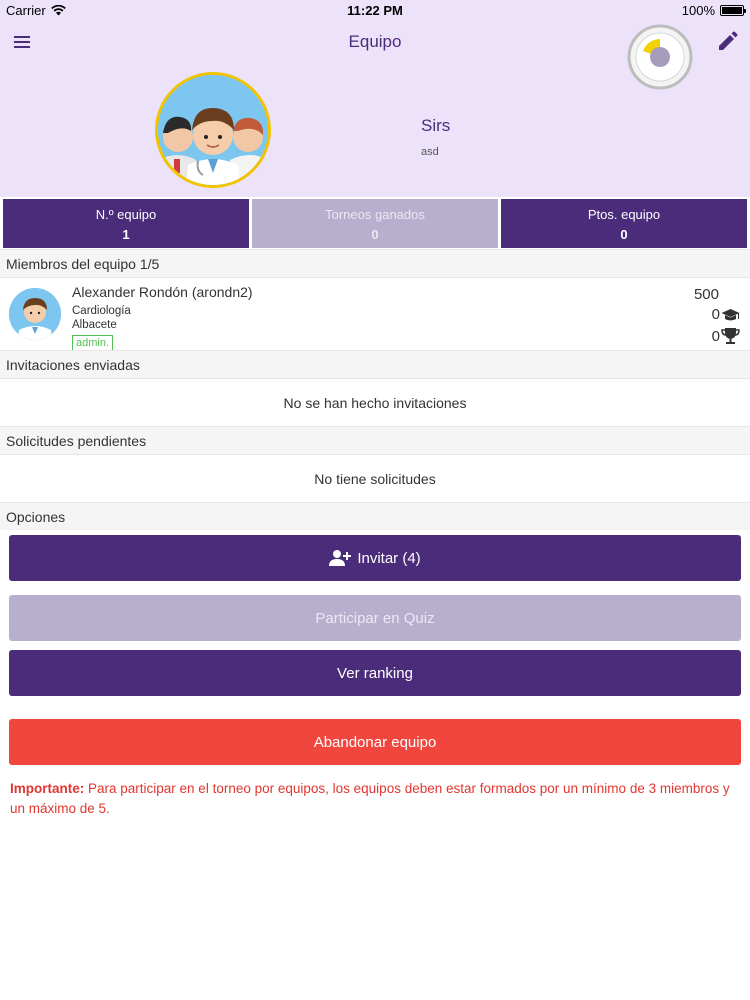 The height and width of the screenshot is (1000, 750). I want to click on battery-icon, so click(733, 10).